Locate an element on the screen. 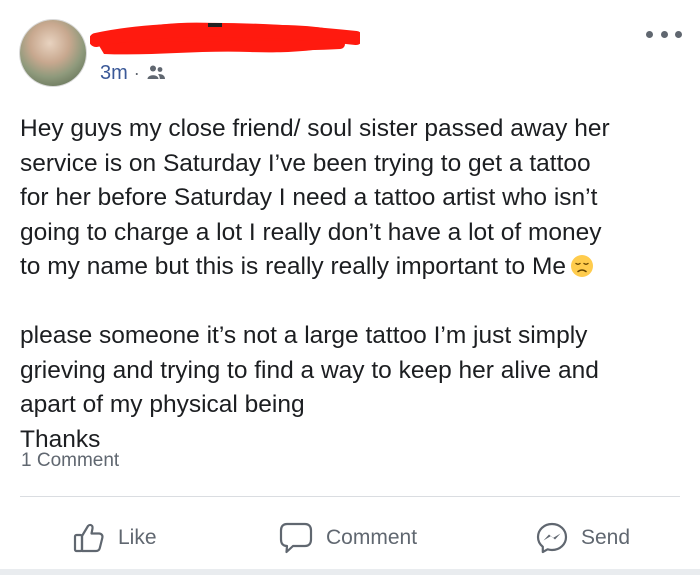  send-label: Send is located at coordinates (606, 537).